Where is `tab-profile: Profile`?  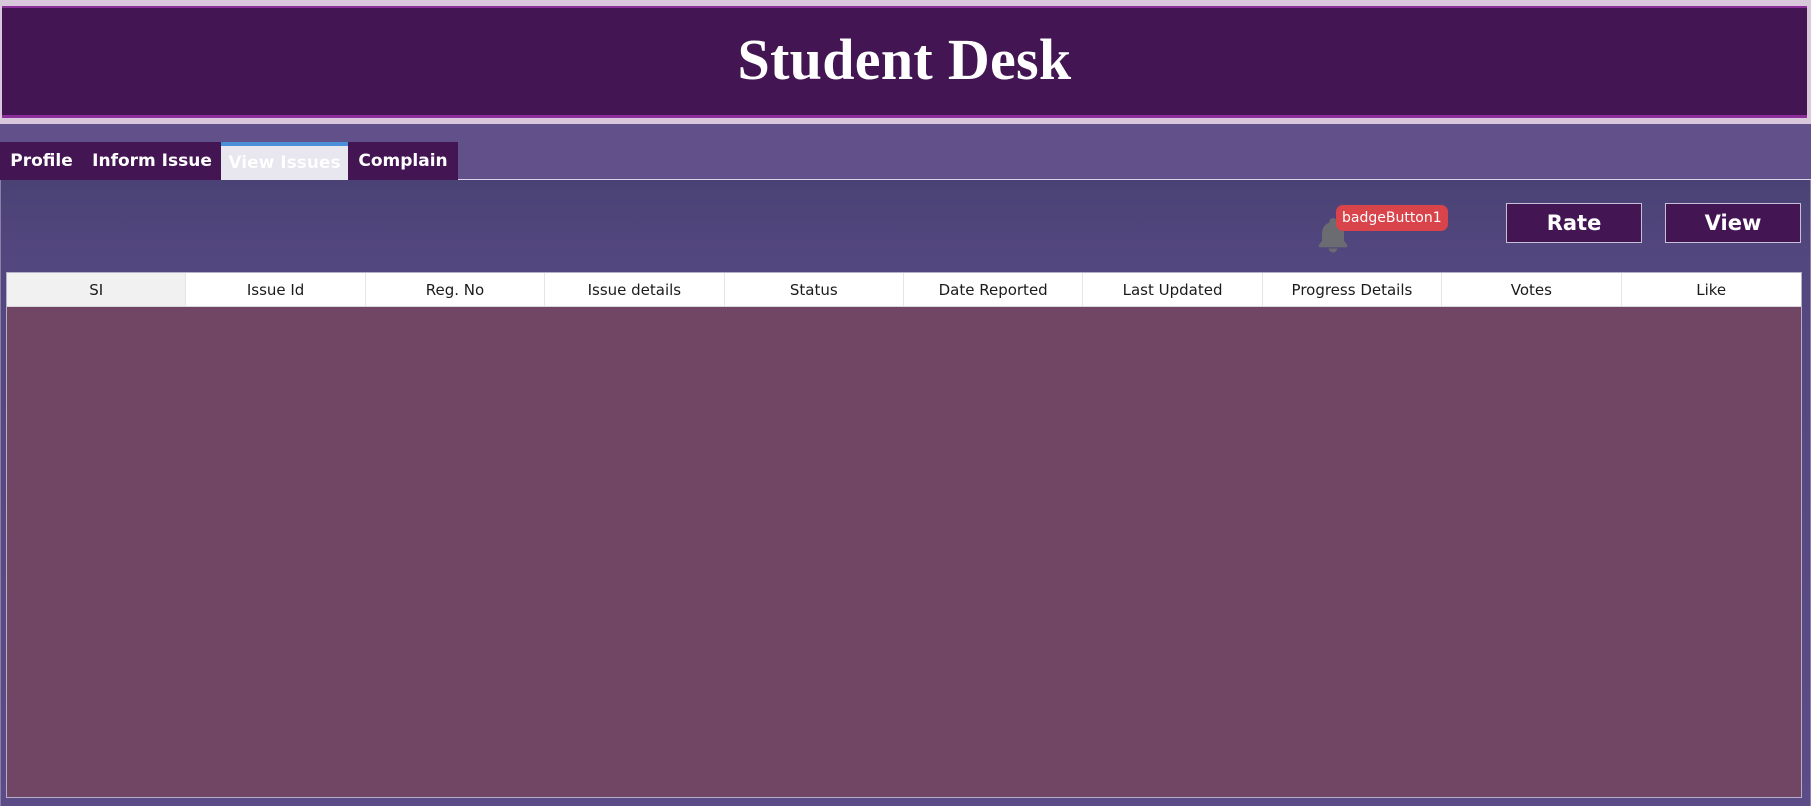
tab-profile: Profile is located at coordinates (41, 161).